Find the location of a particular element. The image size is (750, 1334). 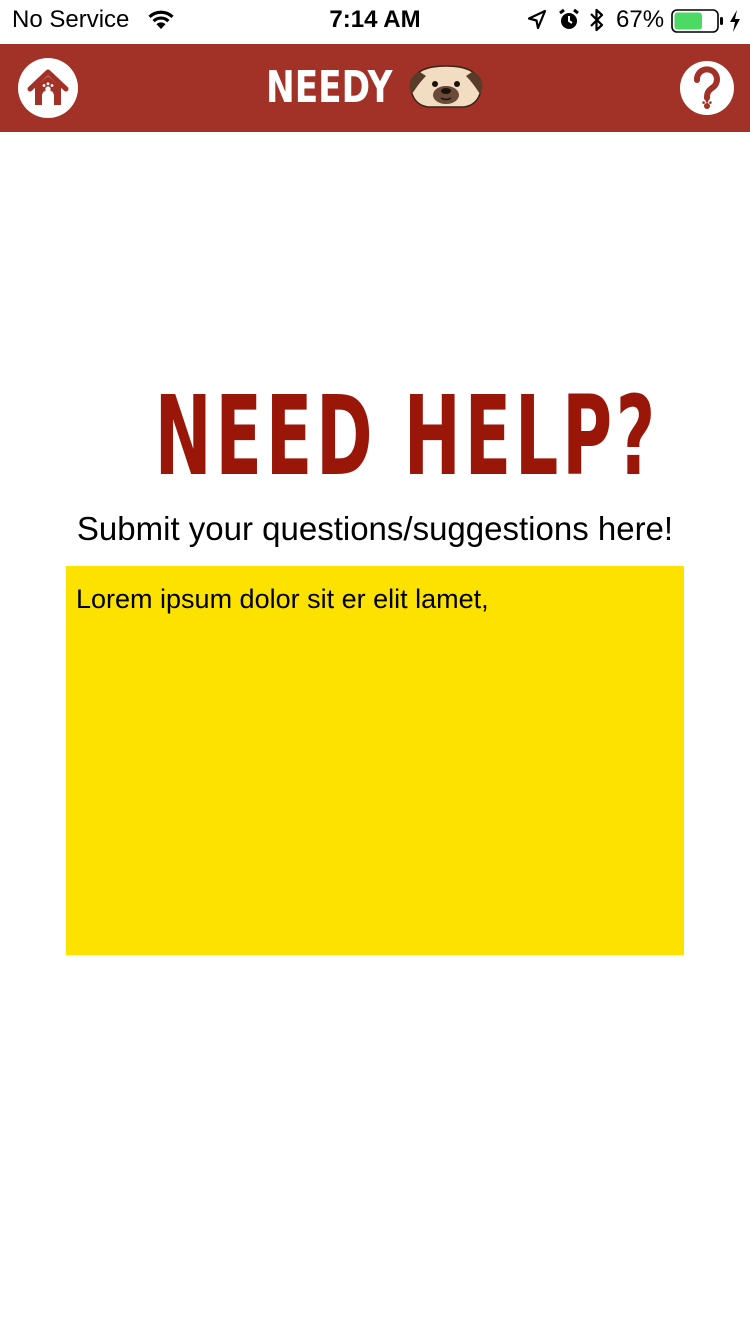

battery-percent: 67% is located at coordinates (640, 19).